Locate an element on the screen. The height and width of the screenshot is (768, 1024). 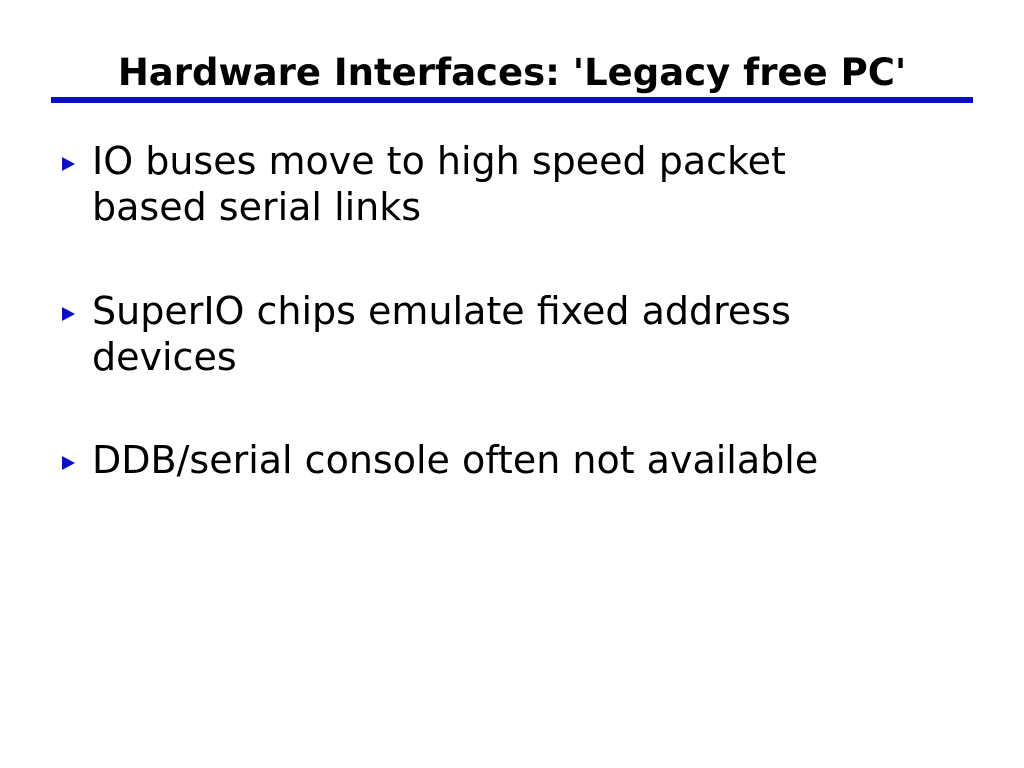
title-underline is located at coordinates (512, 100).